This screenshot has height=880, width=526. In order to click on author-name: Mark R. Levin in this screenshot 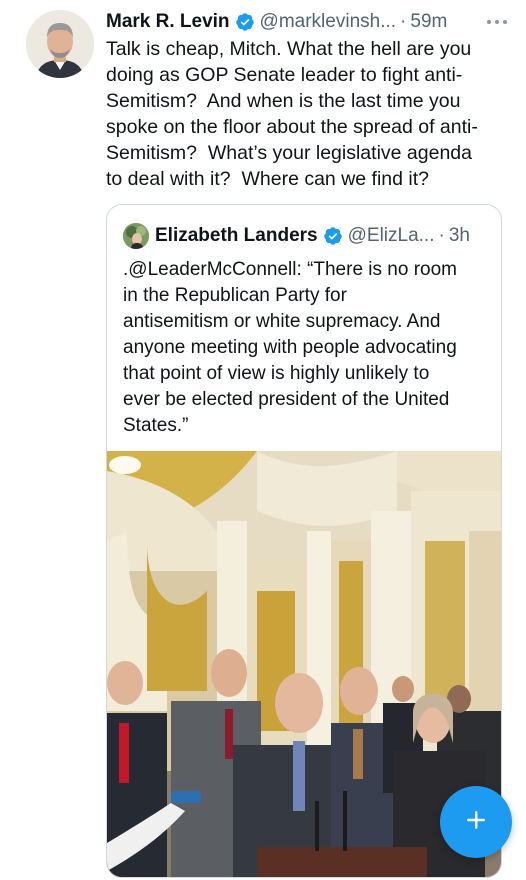, I will do `click(168, 22)`.